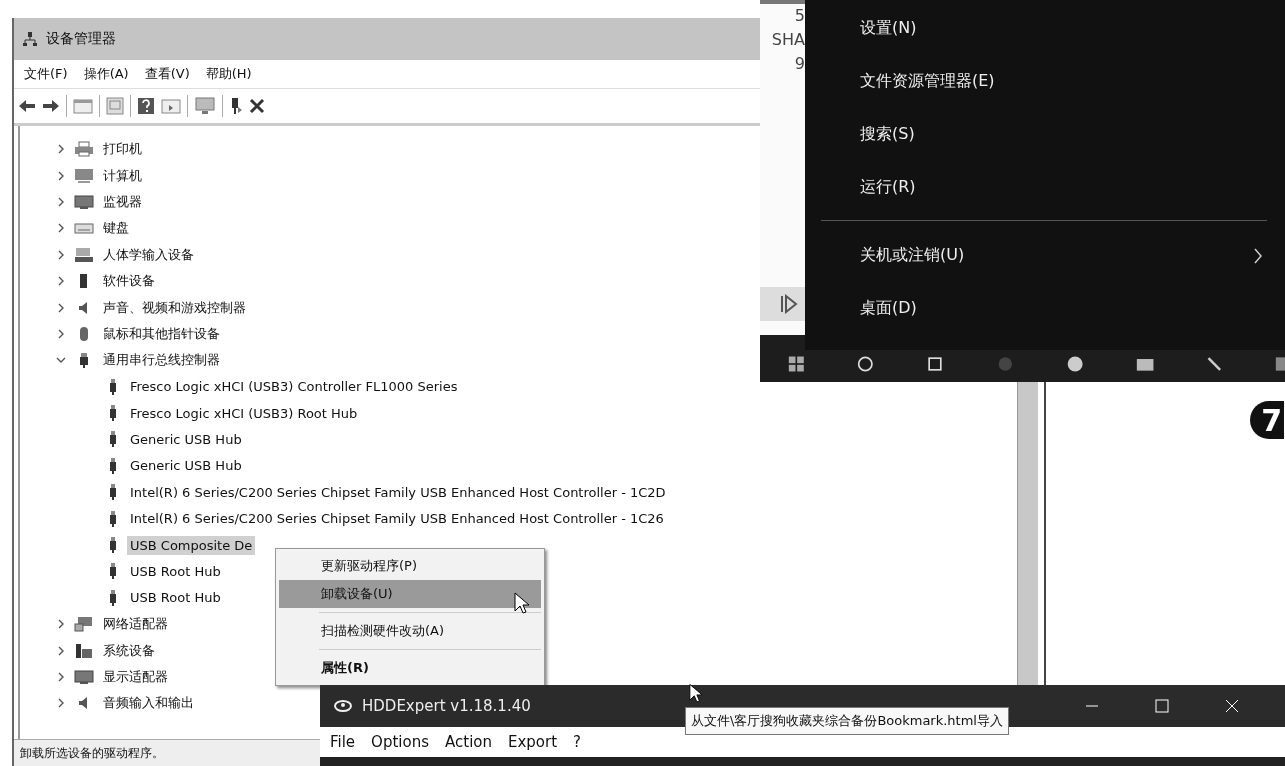 The image size is (1285, 766). What do you see at coordinates (1258, 255) in the screenshot?
I see `submenu-chevron-icon` at bounding box center [1258, 255].